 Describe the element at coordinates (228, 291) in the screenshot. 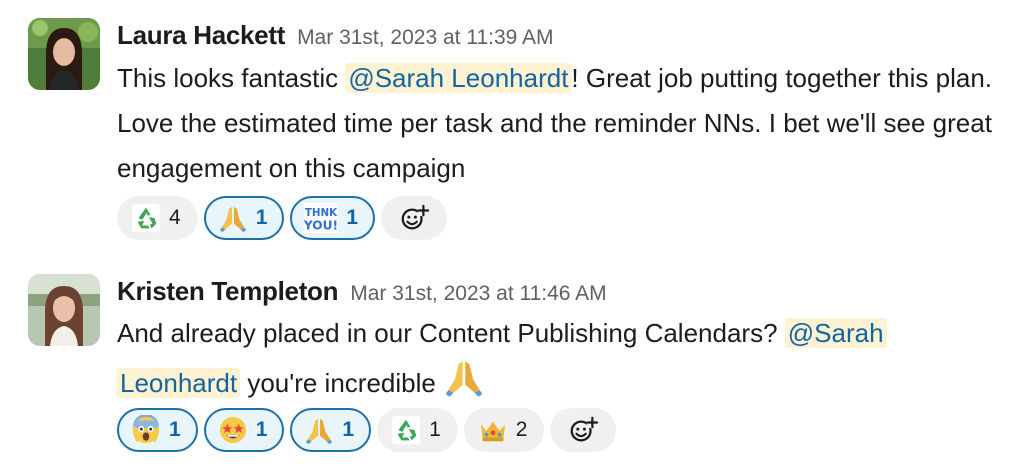

I see `author-name: Kristen Templeton` at that location.